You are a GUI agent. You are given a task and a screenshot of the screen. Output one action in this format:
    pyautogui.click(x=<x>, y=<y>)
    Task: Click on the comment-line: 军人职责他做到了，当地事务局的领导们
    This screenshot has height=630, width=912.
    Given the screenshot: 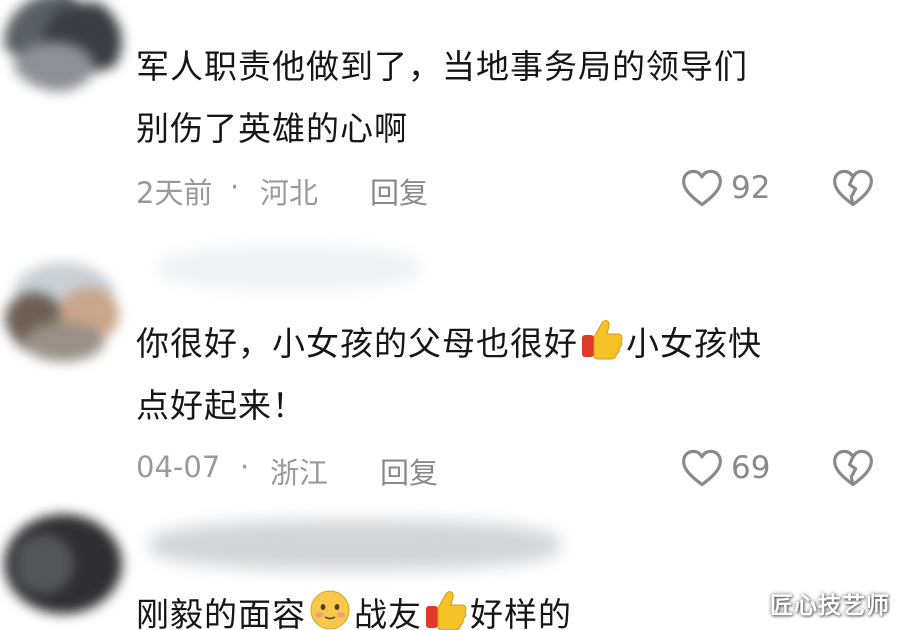 What is the action you would take?
    pyautogui.click(x=442, y=66)
    